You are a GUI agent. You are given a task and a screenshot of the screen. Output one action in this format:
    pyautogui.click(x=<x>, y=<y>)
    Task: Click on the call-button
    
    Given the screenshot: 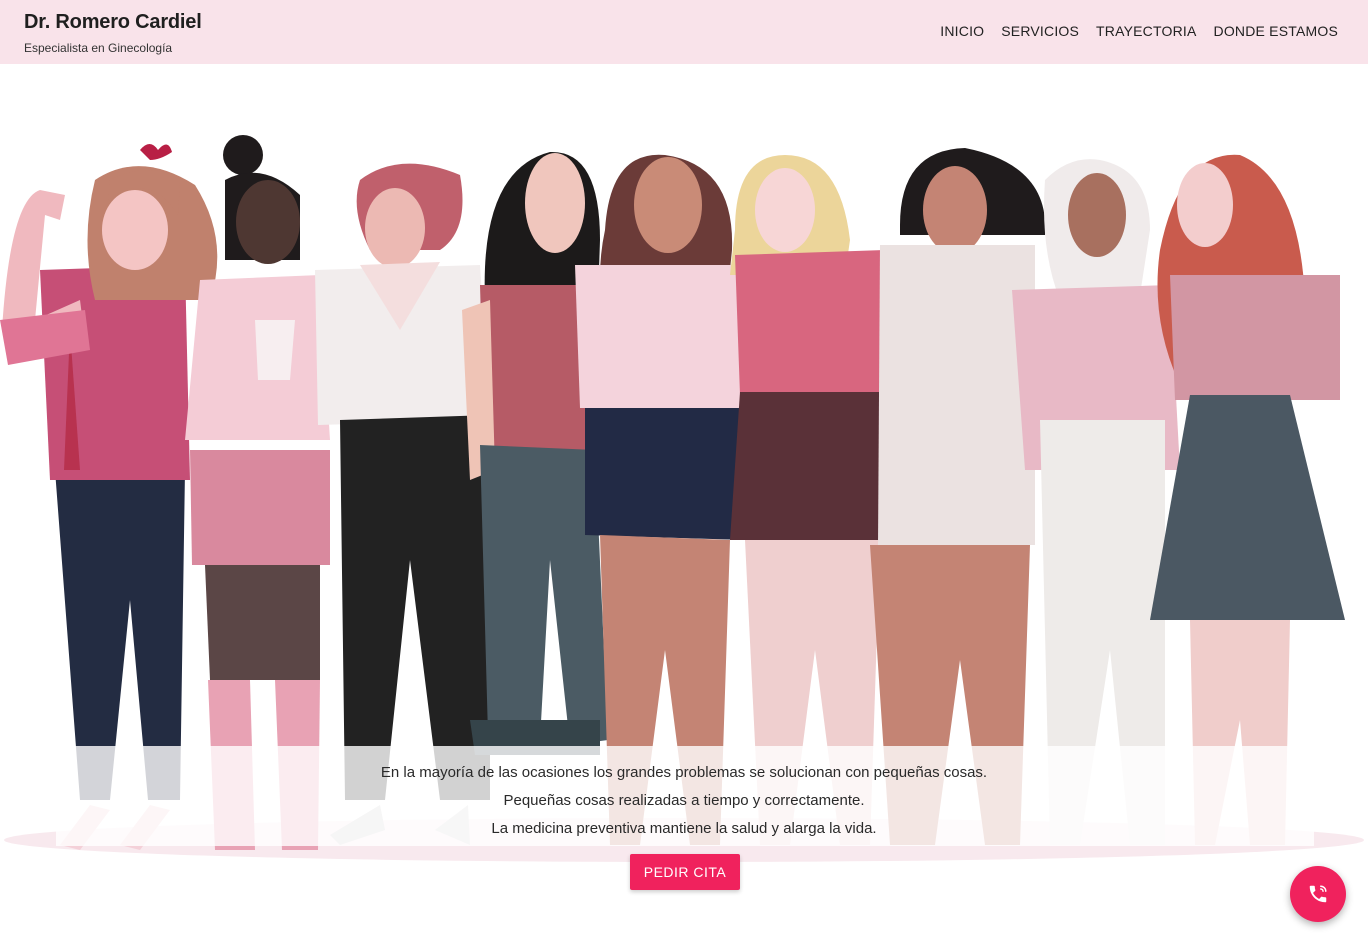 What is the action you would take?
    pyautogui.click(x=1318, y=894)
    